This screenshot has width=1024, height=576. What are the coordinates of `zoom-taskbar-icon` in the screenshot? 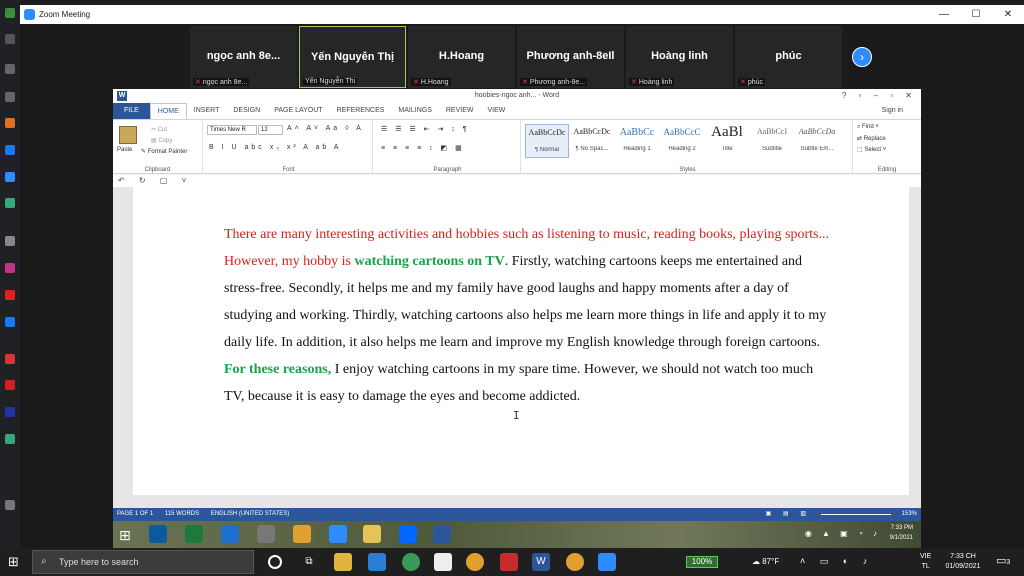 It's located at (607, 562).